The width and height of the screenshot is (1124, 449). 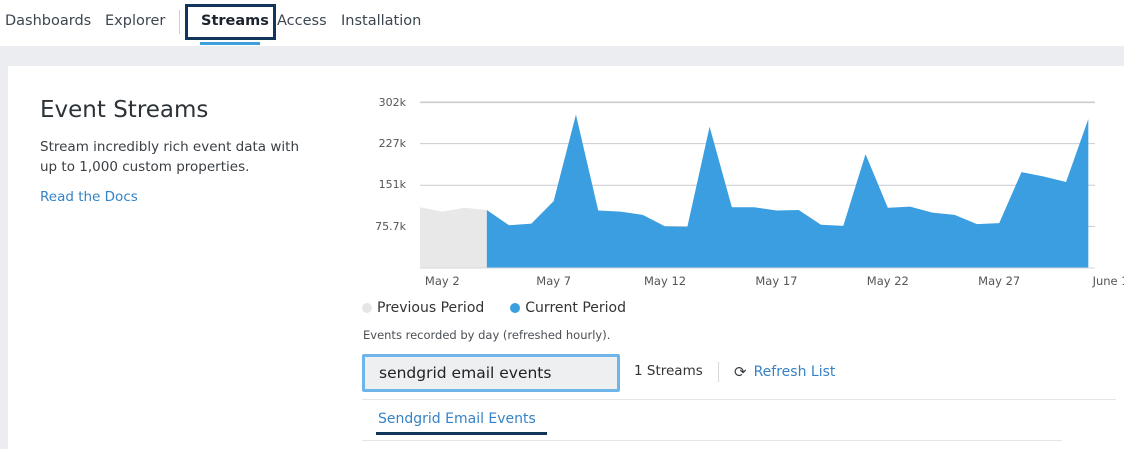 What do you see at coordinates (665, 281) in the screenshot?
I see `x-tick-label: May 12` at bounding box center [665, 281].